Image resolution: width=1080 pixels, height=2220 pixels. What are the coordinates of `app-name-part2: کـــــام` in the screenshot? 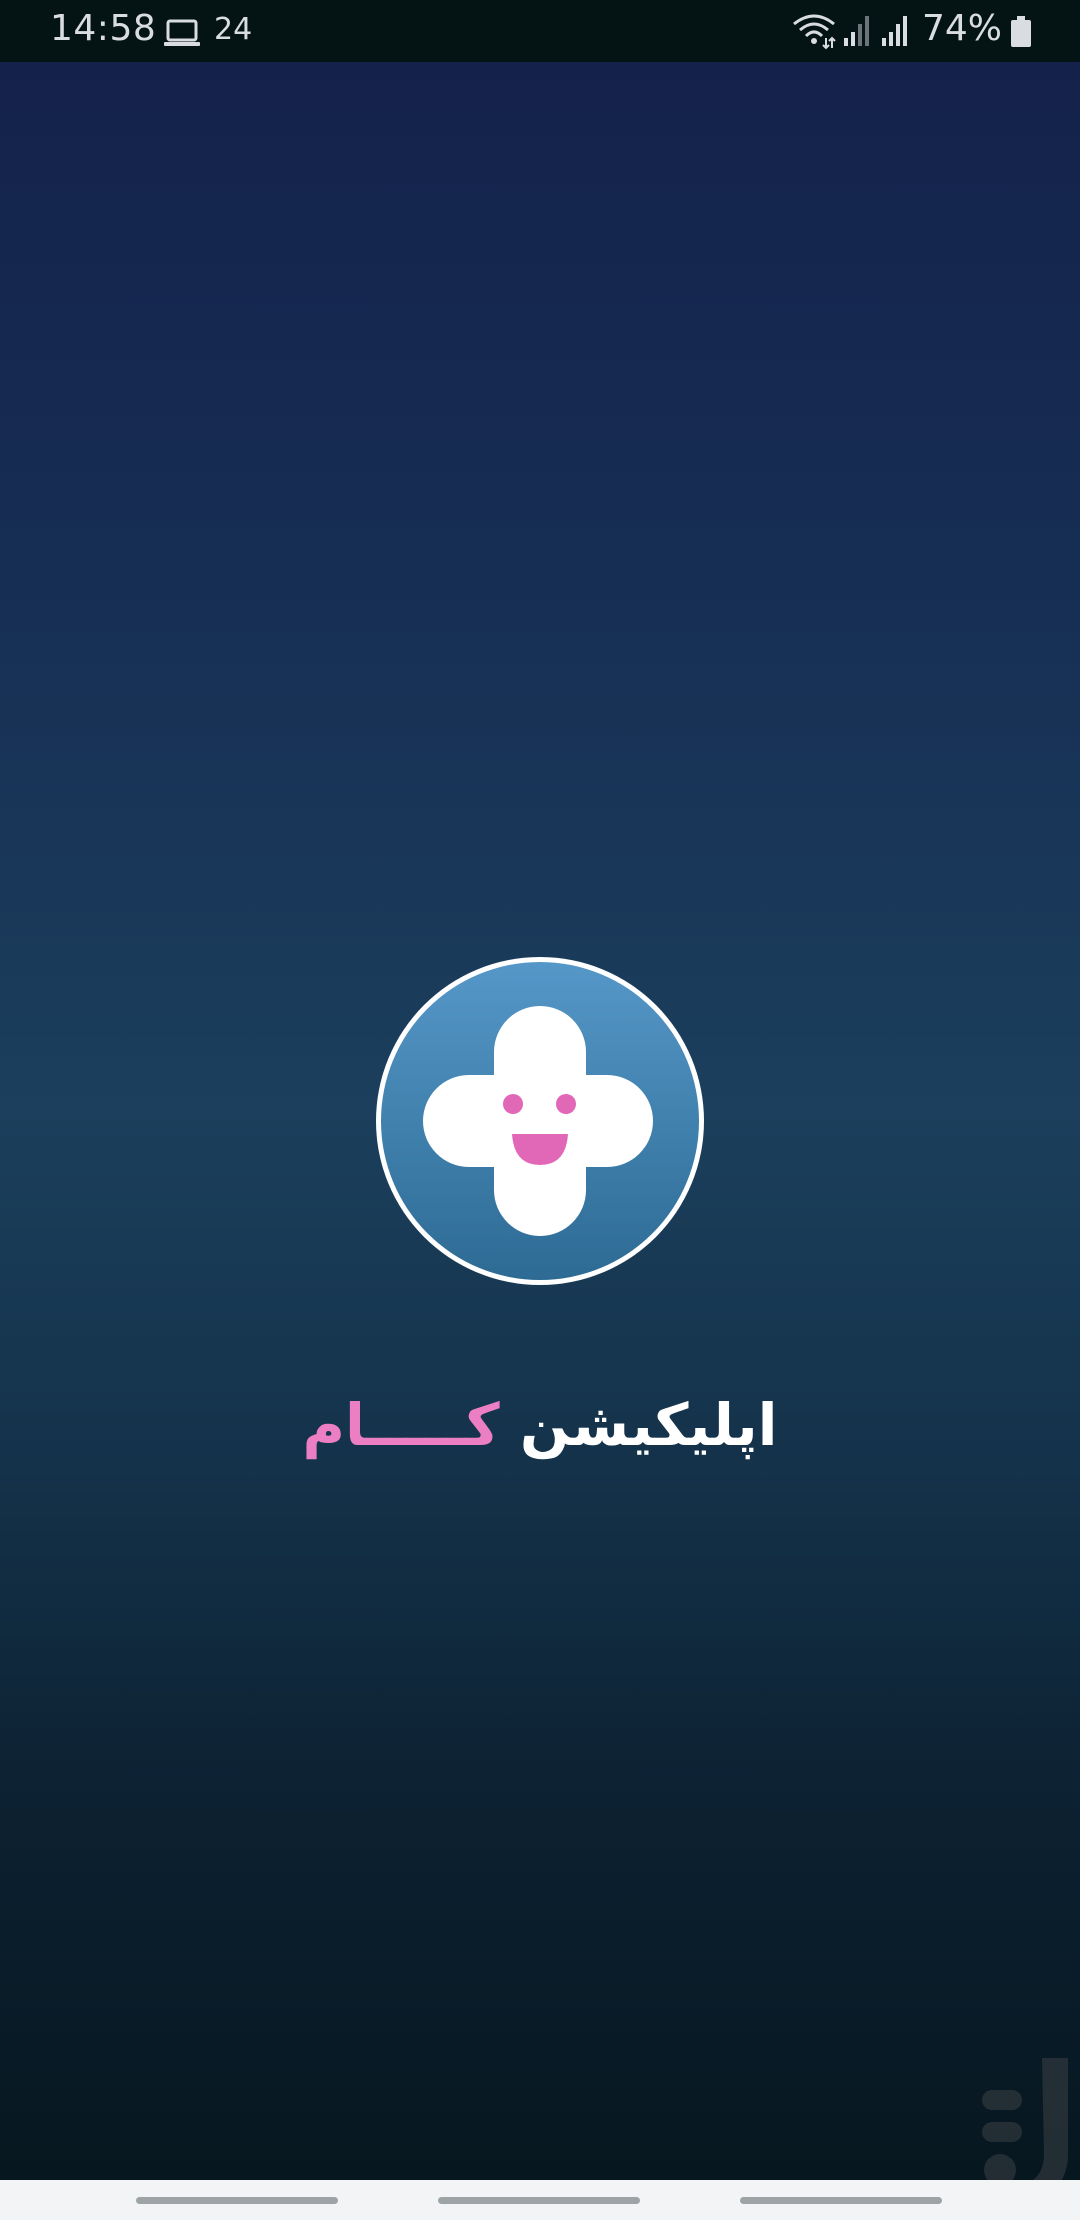 It's located at (401, 1425).